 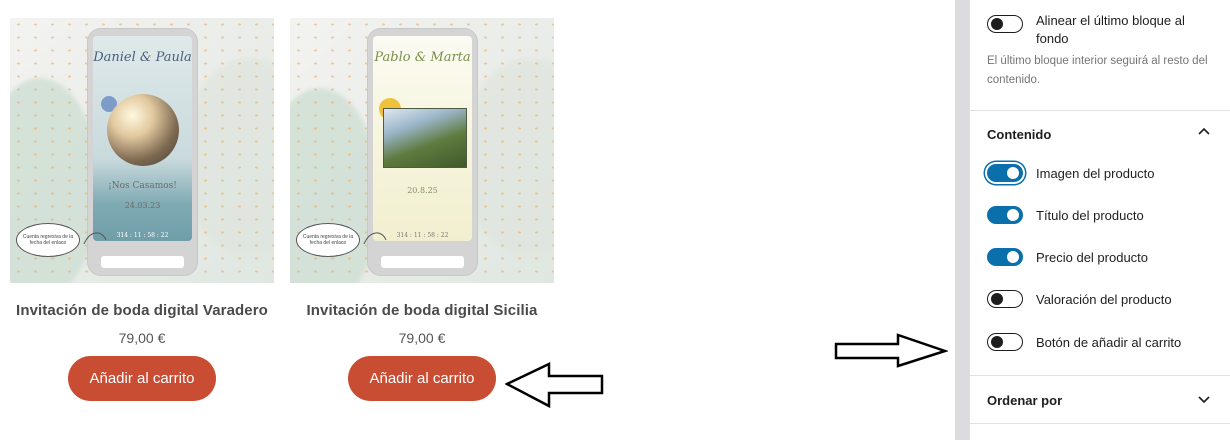 What do you see at coordinates (1104, 299) in the screenshot?
I see `toggle-label: Valoración del producto` at bounding box center [1104, 299].